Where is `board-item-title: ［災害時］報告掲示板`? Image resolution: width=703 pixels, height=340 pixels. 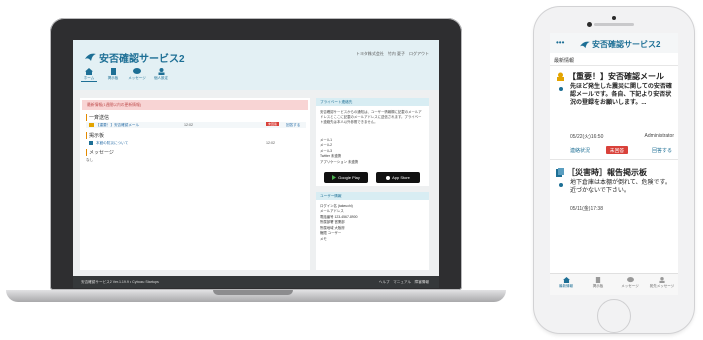
board-item-title: ［災害時］報告掲示板 is located at coordinates (601, 172).